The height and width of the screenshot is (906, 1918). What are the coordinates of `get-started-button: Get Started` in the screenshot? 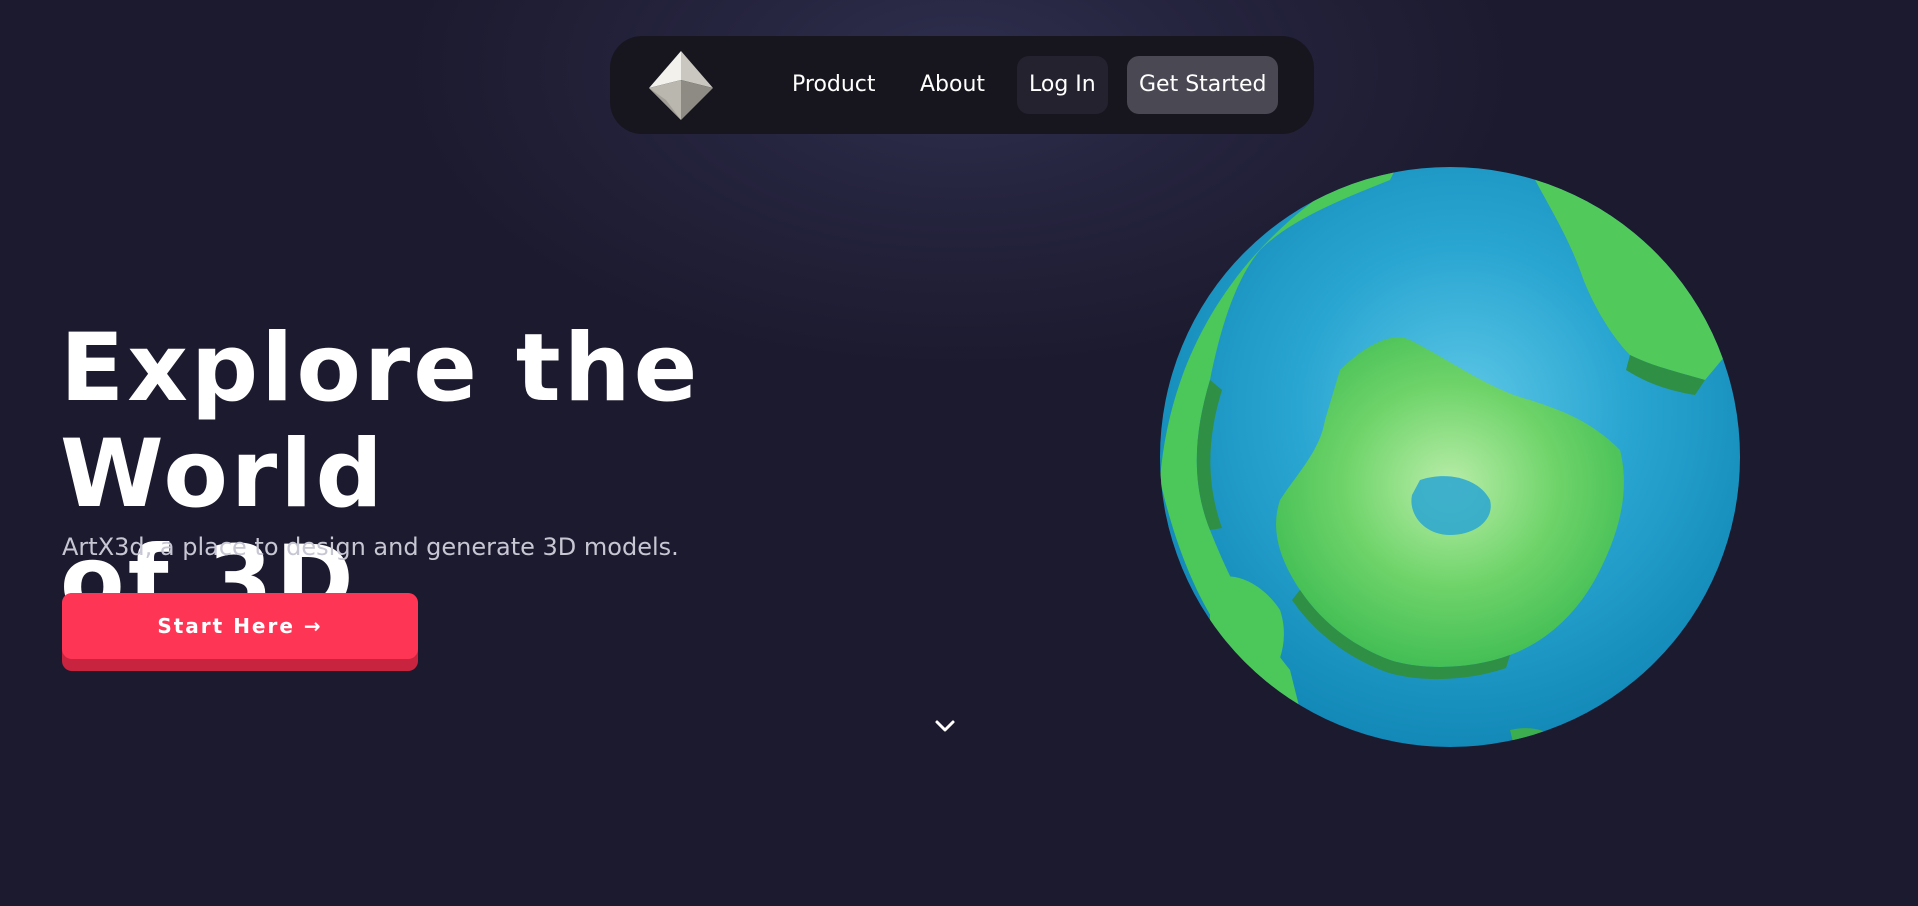 It's located at (1203, 85).